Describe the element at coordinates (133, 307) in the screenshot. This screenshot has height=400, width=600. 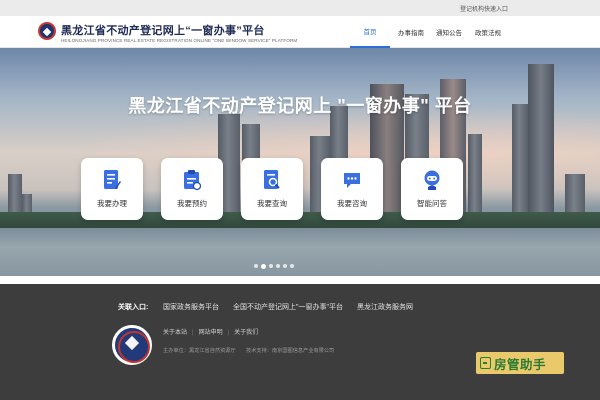
I see `related-links-title: 关联入口:` at that location.